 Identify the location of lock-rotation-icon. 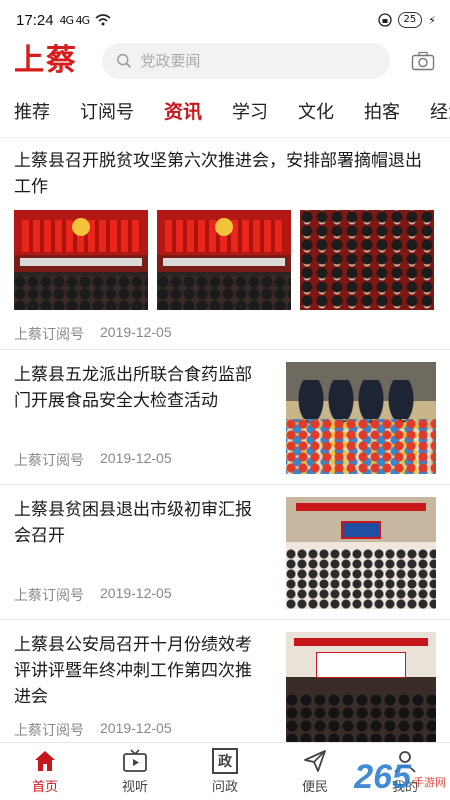
(384, 20).